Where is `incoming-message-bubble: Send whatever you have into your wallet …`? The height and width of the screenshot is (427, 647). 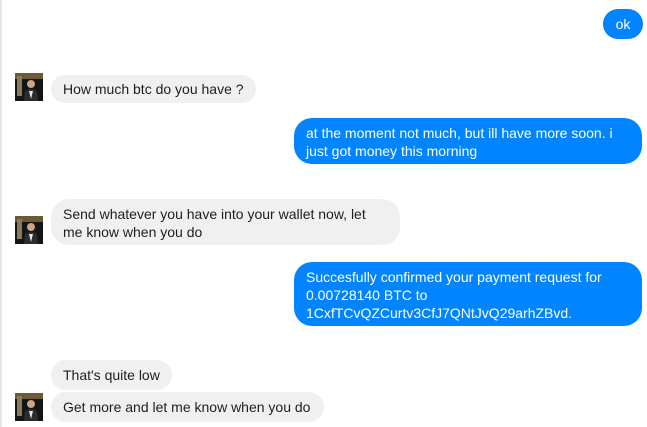 incoming-message-bubble: Send whatever you have into your wallet … is located at coordinates (225, 222).